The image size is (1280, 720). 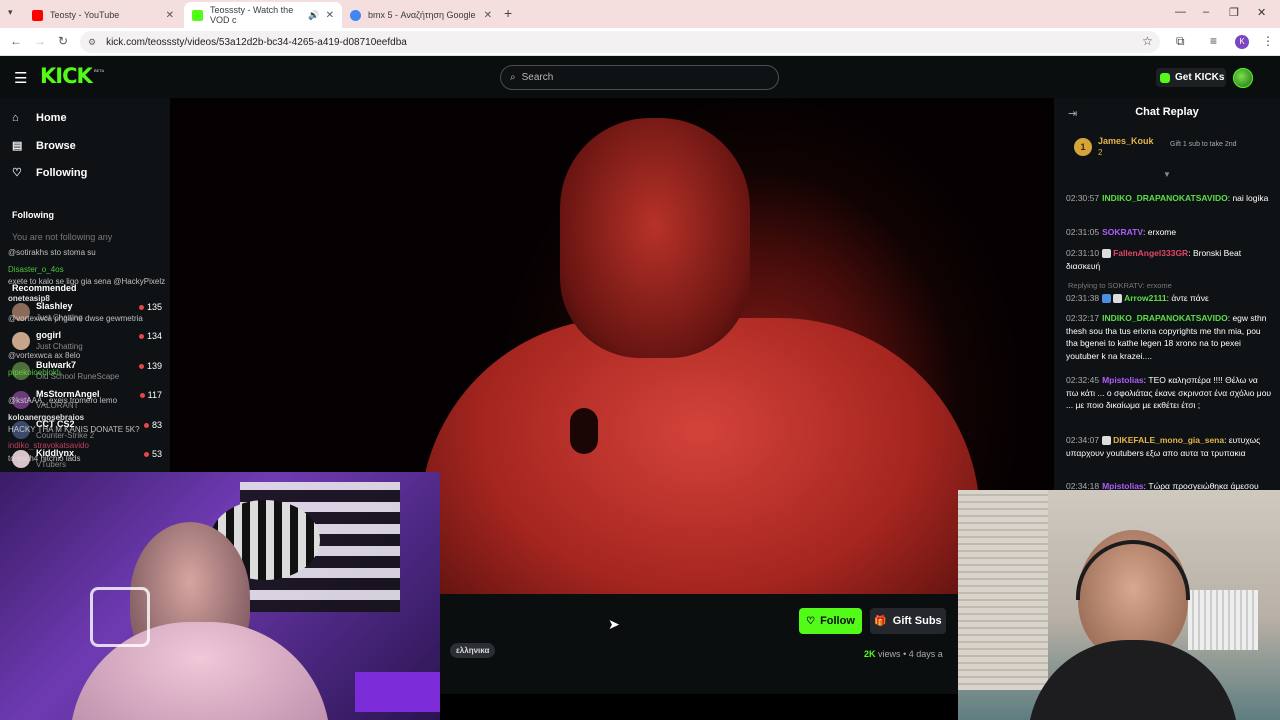 What do you see at coordinates (44, 355) in the screenshot?
I see `overlay-chat-text: @vortexwca ax 8elo` at bounding box center [44, 355].